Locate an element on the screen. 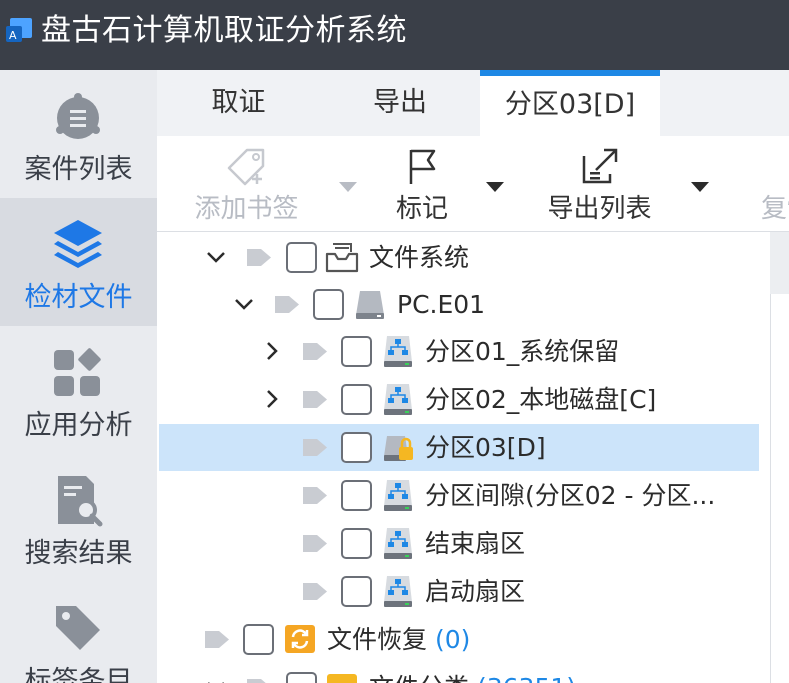  tab-partition-03: 分区03[D] is located at coordinates (570, 103).